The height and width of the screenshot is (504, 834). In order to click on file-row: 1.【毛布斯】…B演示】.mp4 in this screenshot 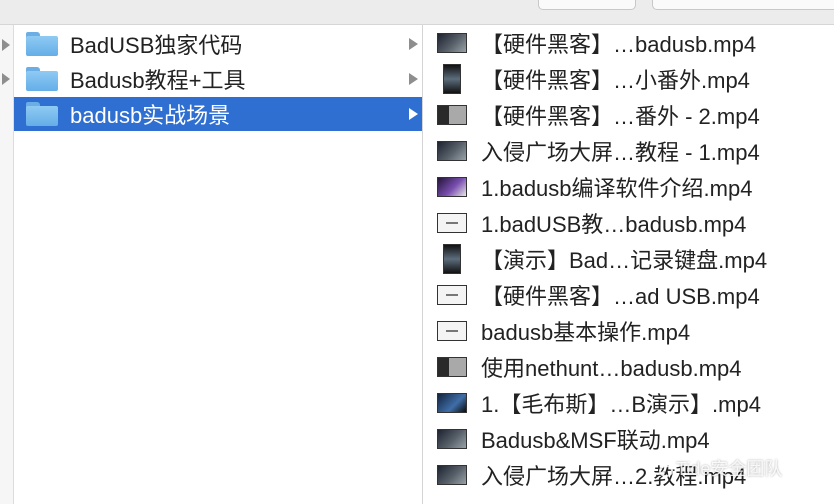, I will do `click(628, 403)`.